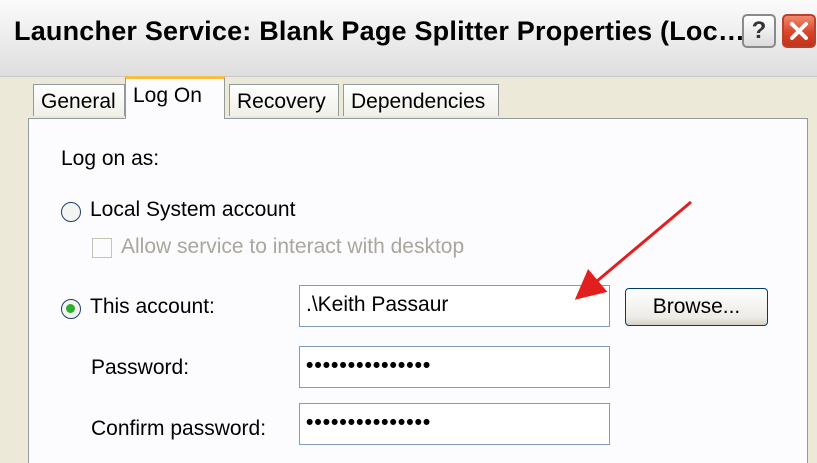  I want to click on this-account-radio, so click(71, 309).